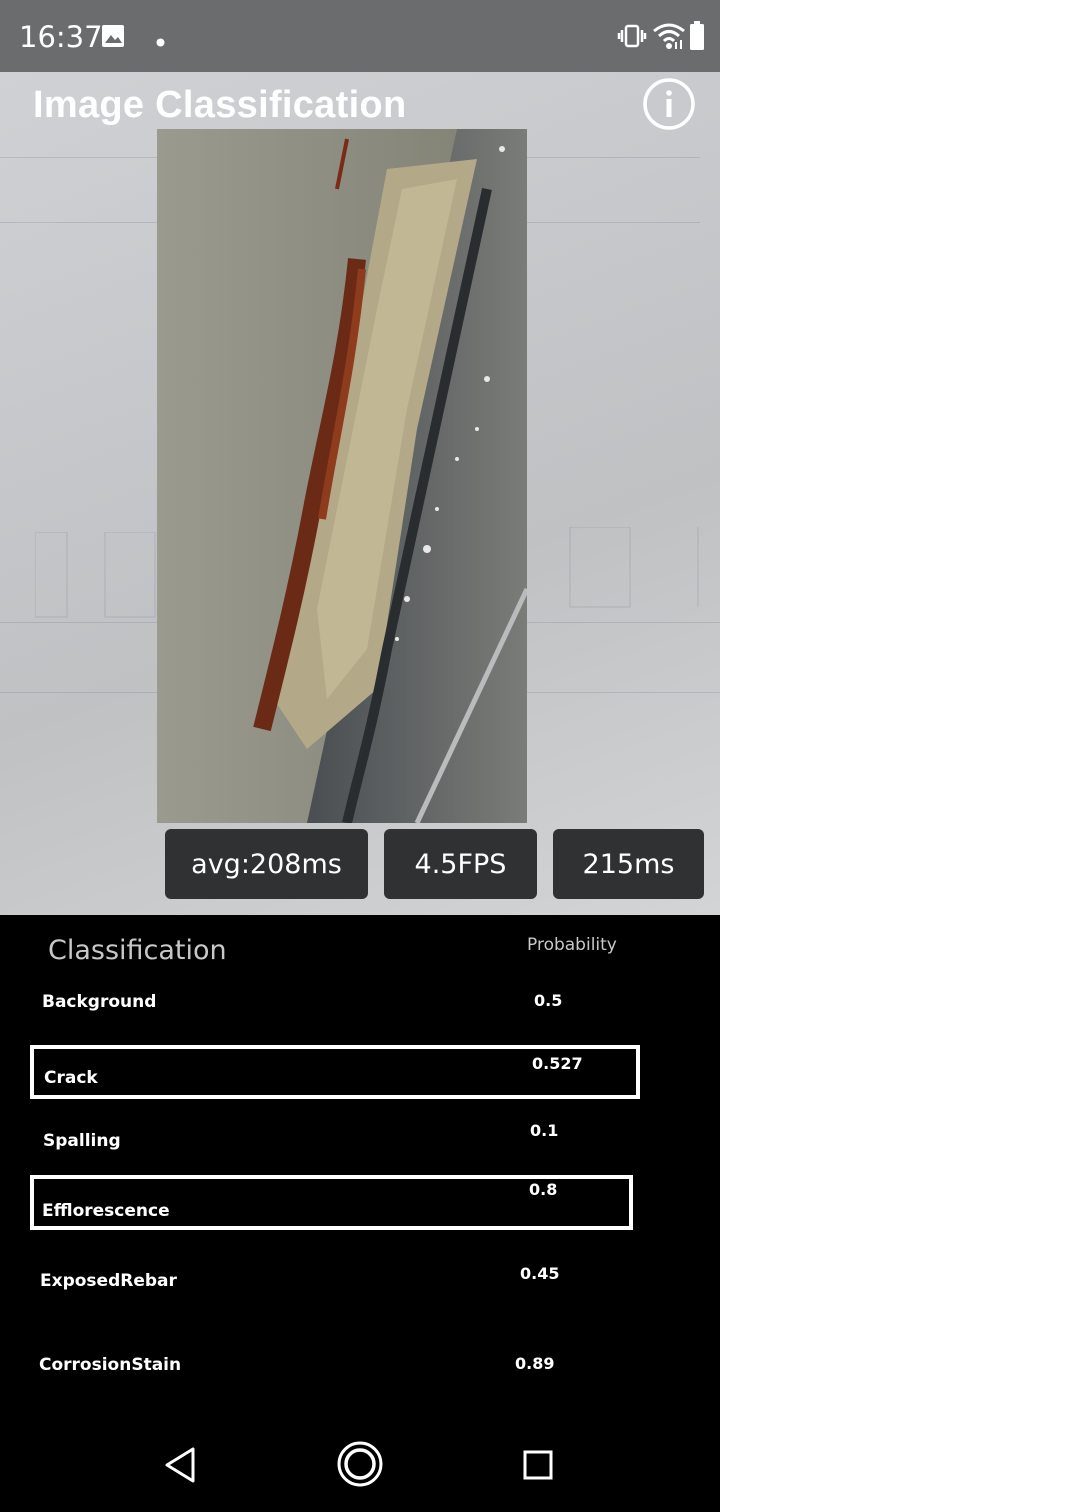  Describe the element at coordinates (538, 1467) in the screenshot. I see `recents-icon` at that location.